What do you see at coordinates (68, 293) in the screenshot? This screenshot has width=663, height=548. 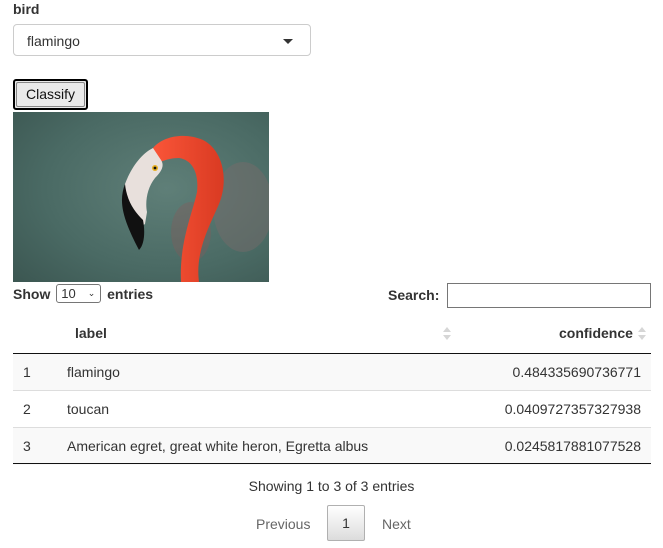 I see `page-length-value: 10` at bounding box center [68, 293].